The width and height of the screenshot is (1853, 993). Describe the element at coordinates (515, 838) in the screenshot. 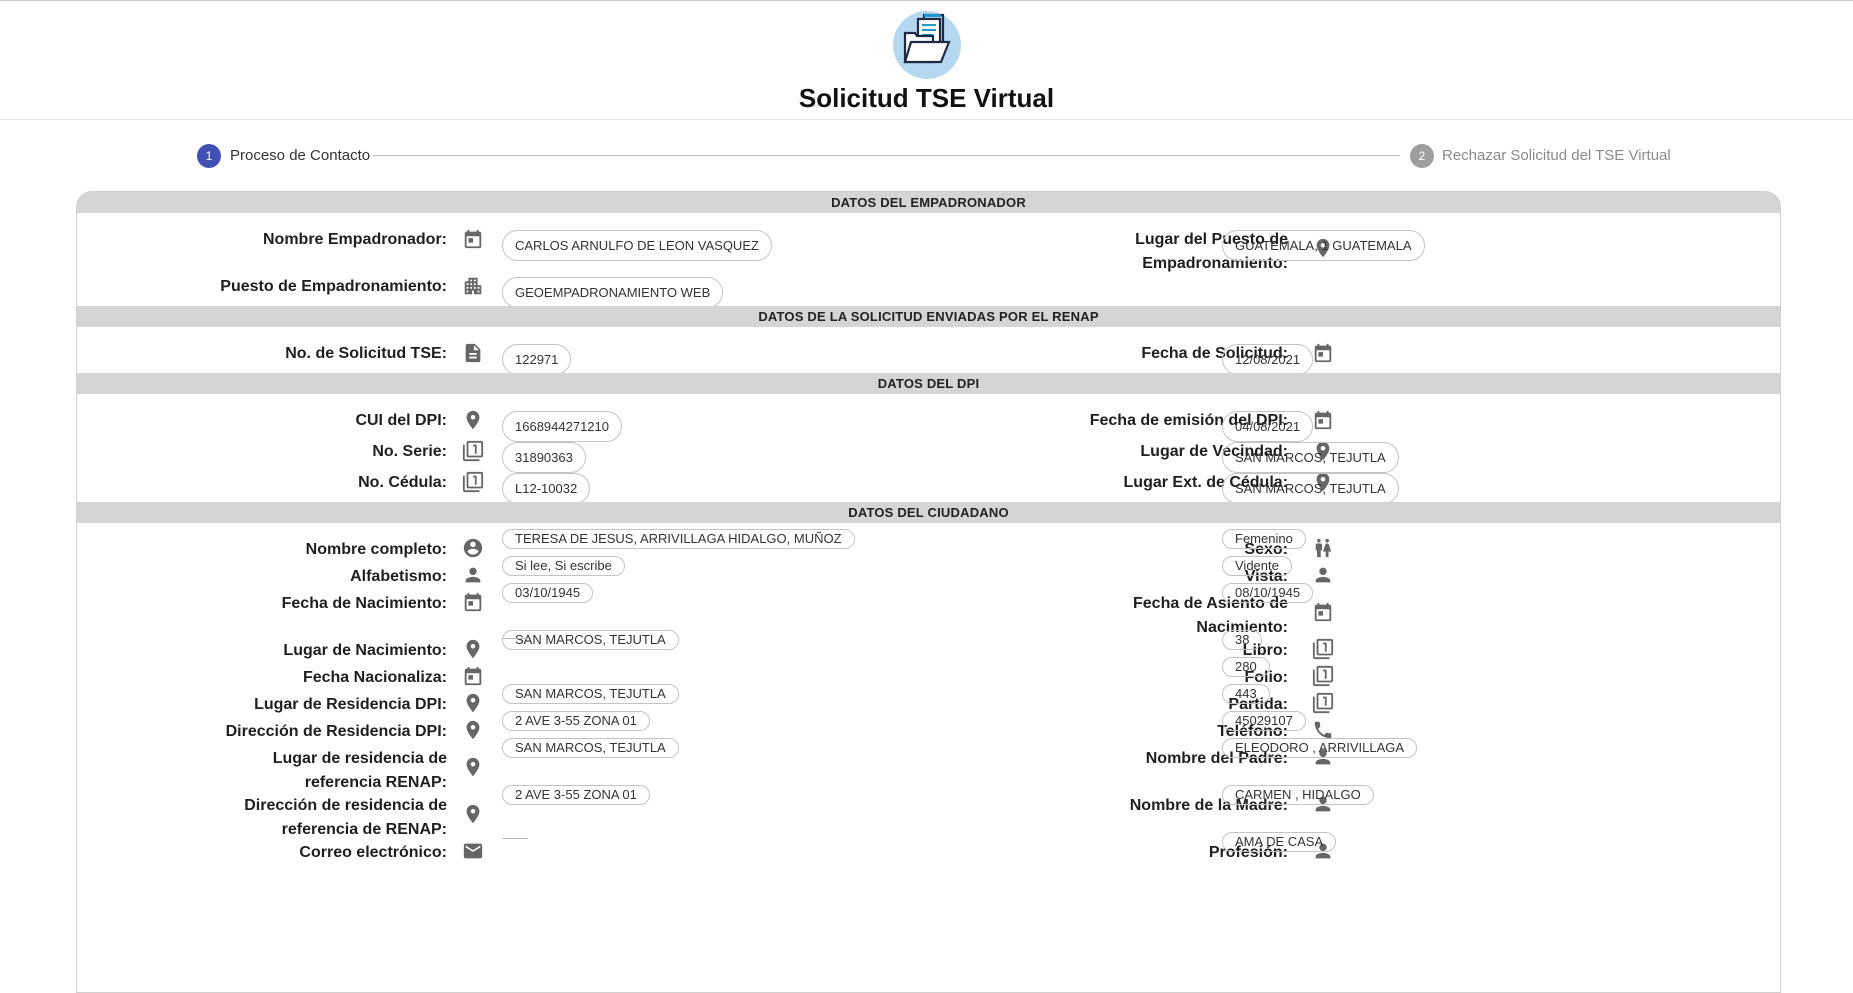

I see `empty-value-correo` at that location.